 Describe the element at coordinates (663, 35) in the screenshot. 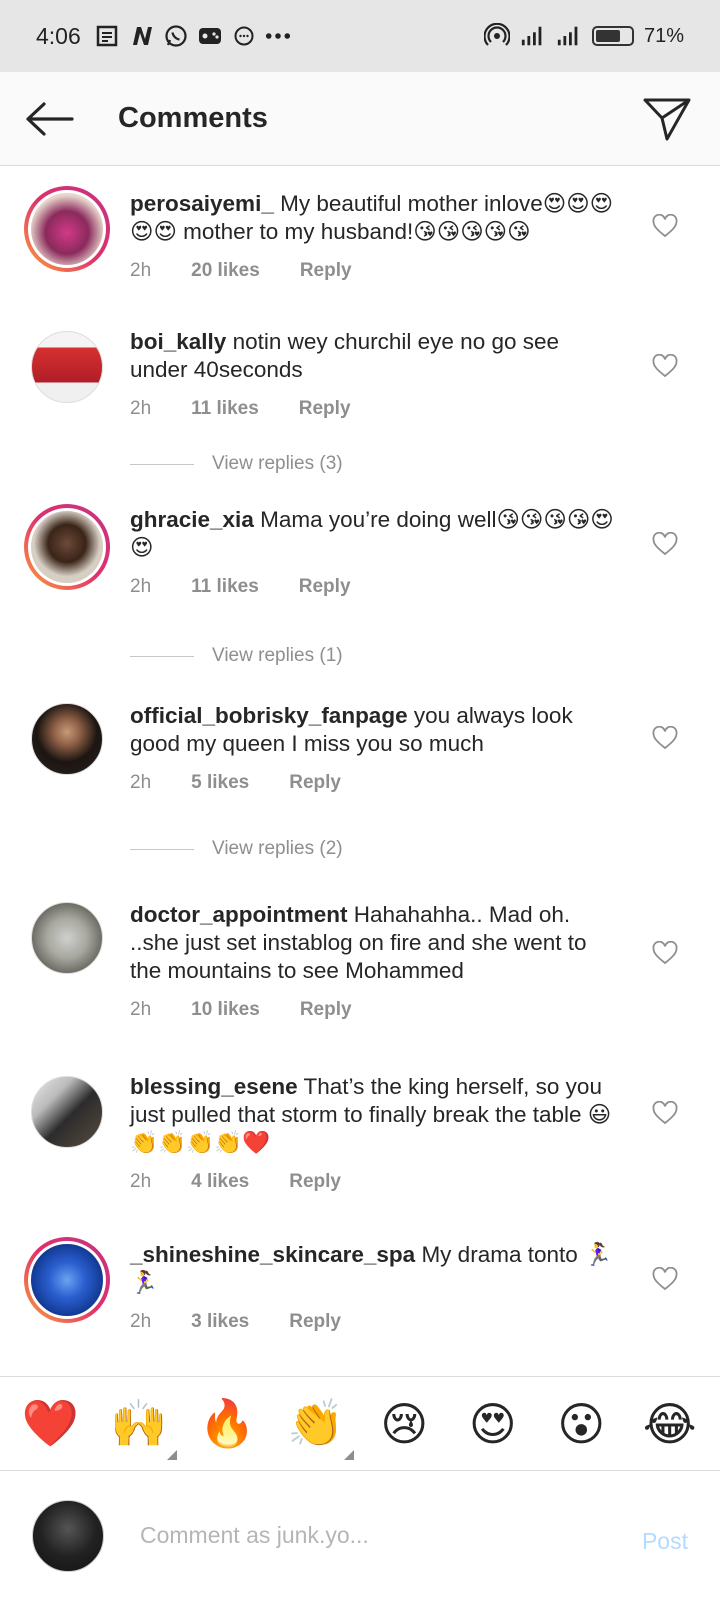

I see `battery-percent: 71%` at that location.